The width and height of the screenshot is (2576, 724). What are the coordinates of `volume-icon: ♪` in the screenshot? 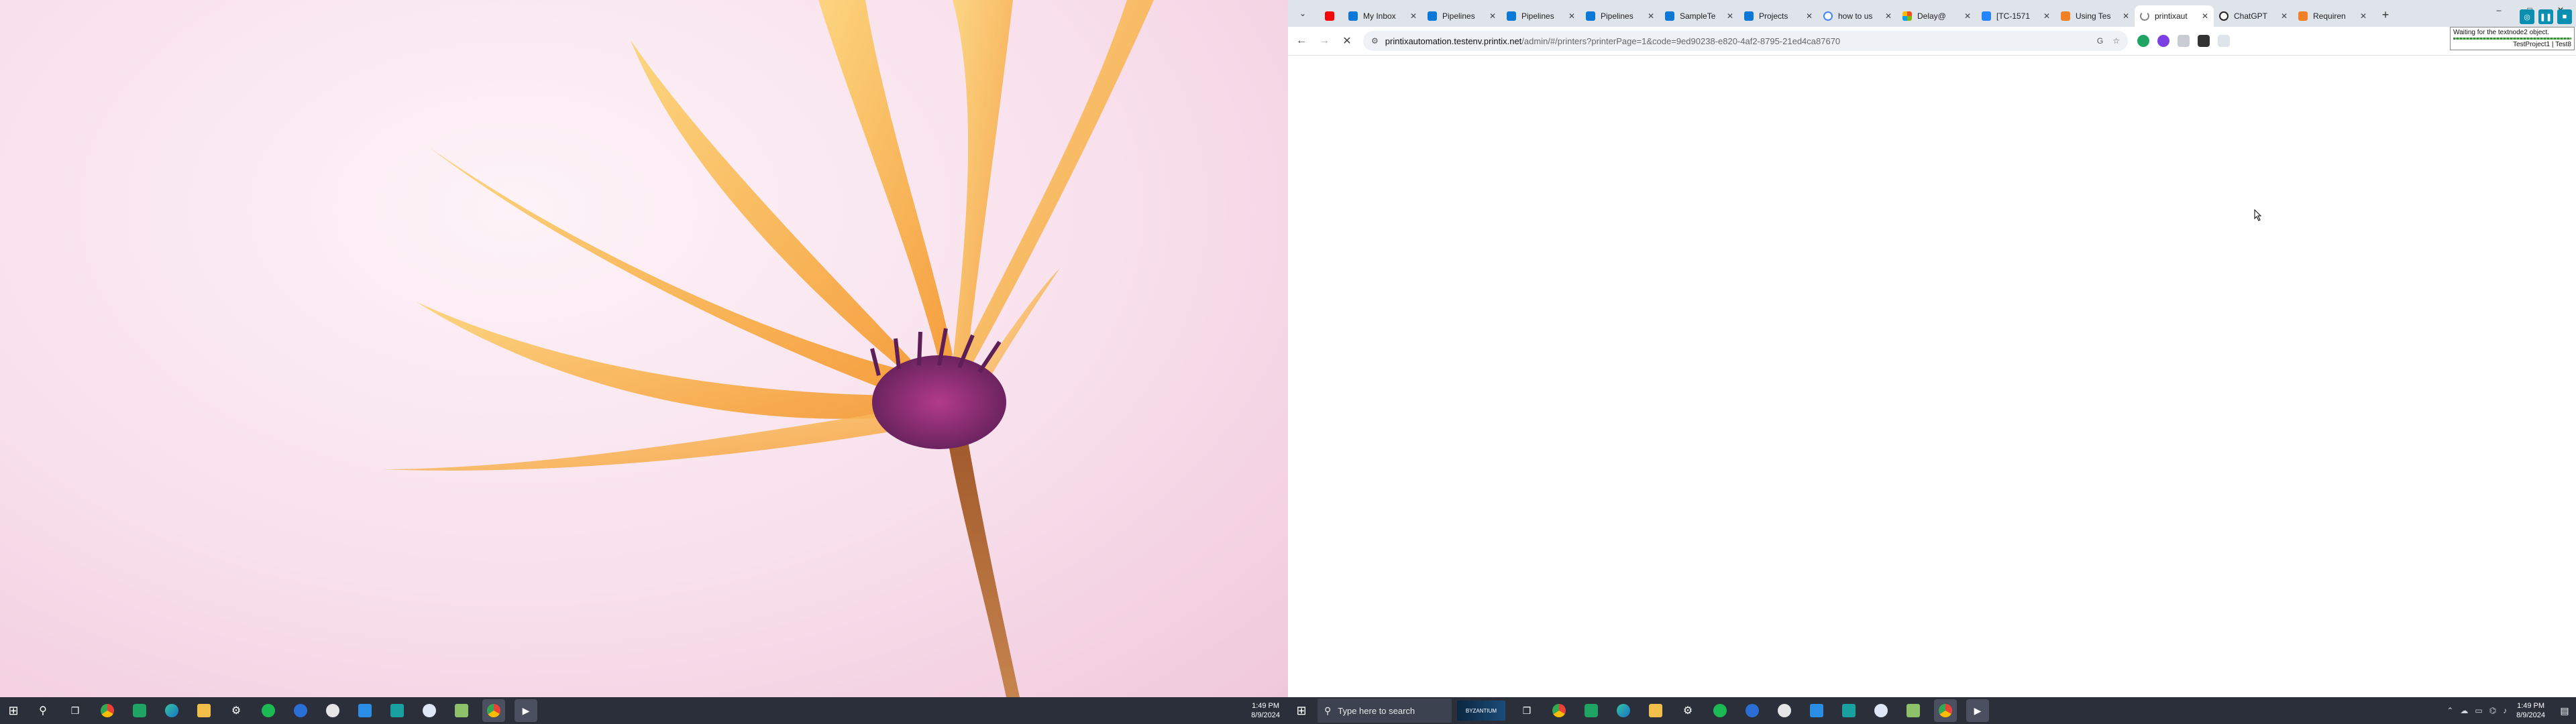 It's located at (2505, 710).